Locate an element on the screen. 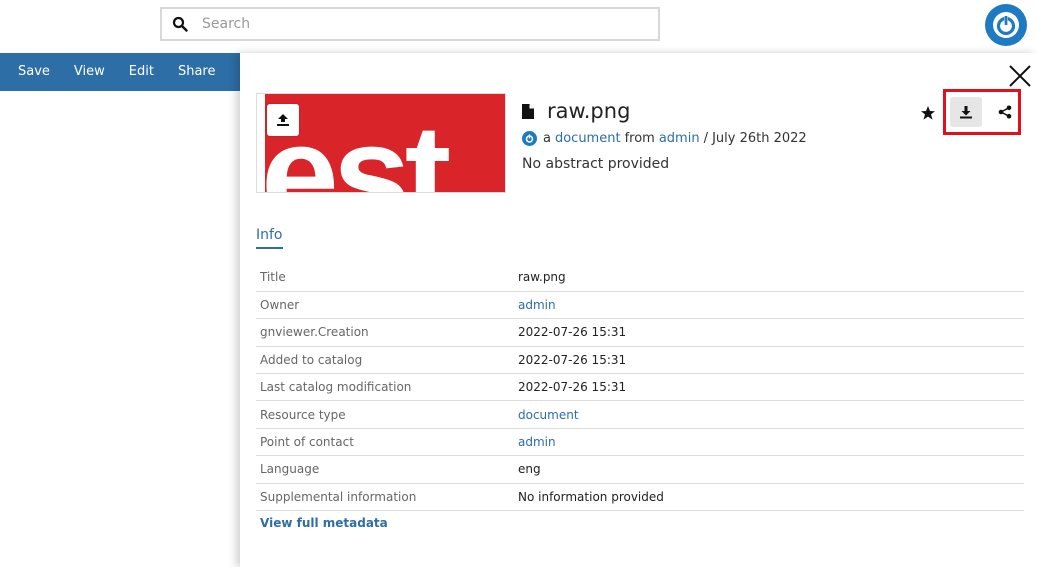 Image resolution: width=1037 pixels, height=567 pixels. table-row: Added to catalog 2022-07-26 15:31 is located at coordinates (640, 360).